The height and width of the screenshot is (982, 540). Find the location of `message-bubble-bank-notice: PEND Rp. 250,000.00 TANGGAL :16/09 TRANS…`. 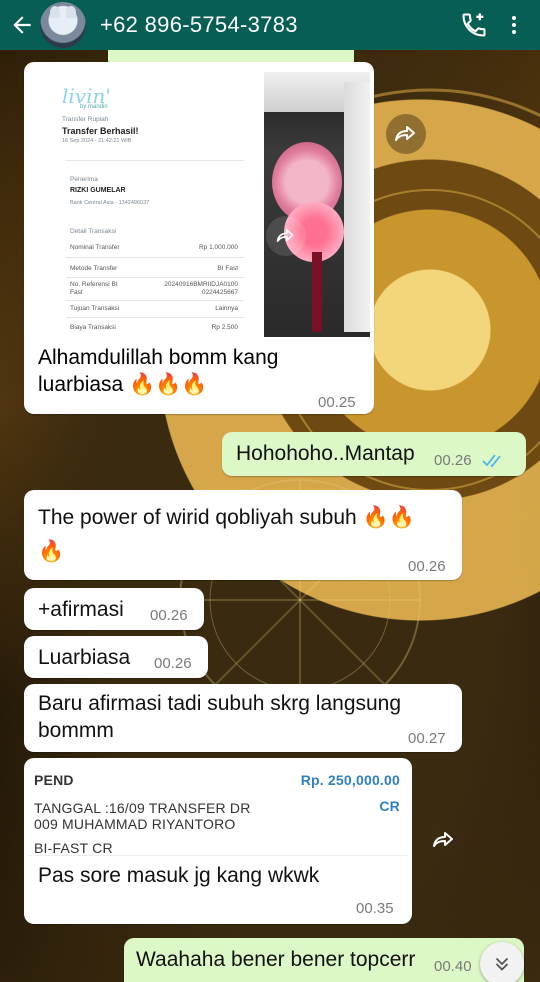

message-bubble-bank-notice: PEND Rp. 250,000.00 TANGGAL :16/09 TRANS… is located at coordinates (218, 841).